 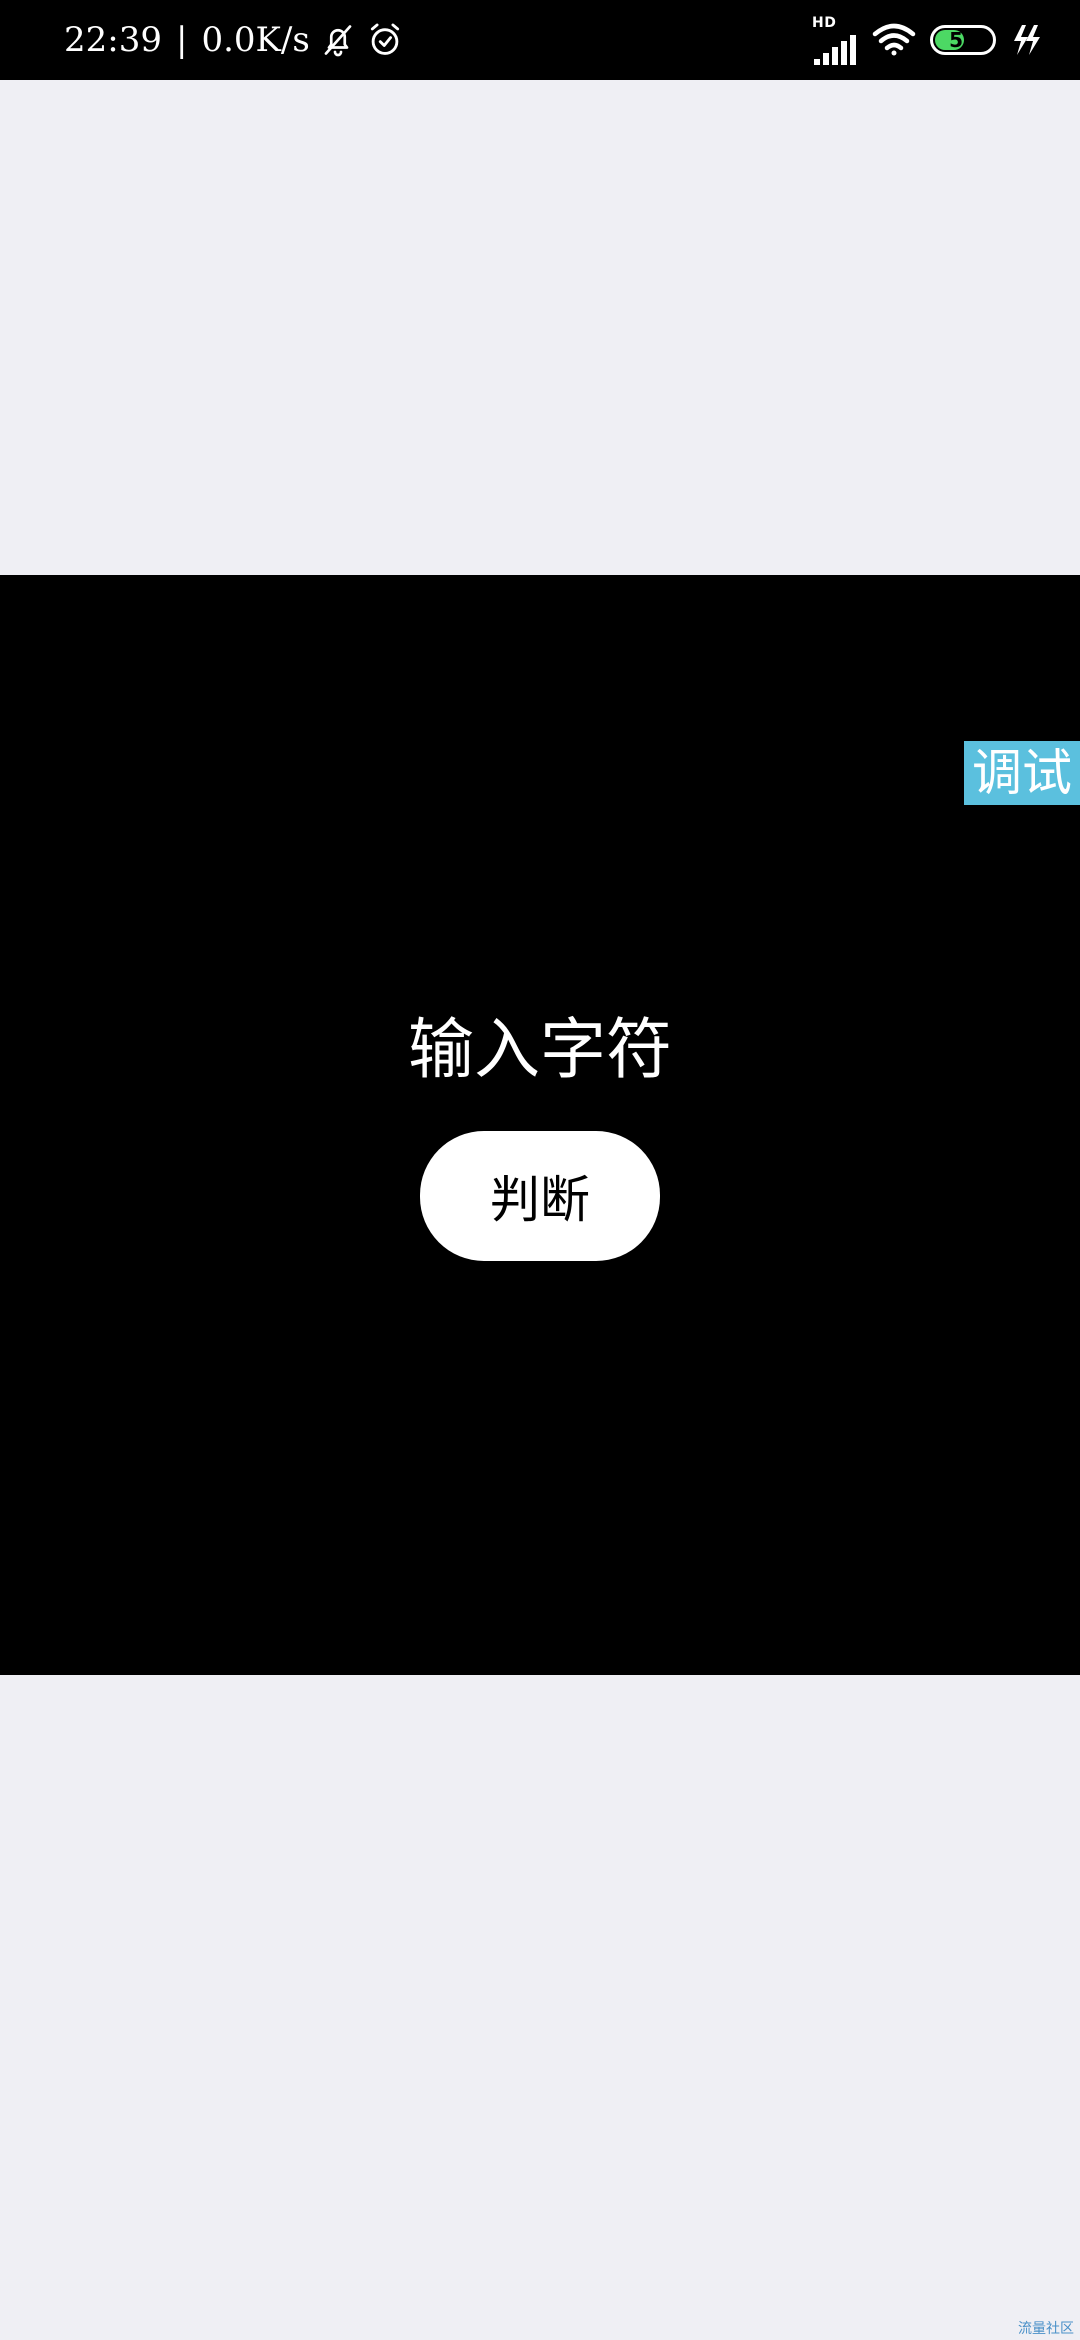 I want to click on alarm-icon, so click(x=384, y=39).